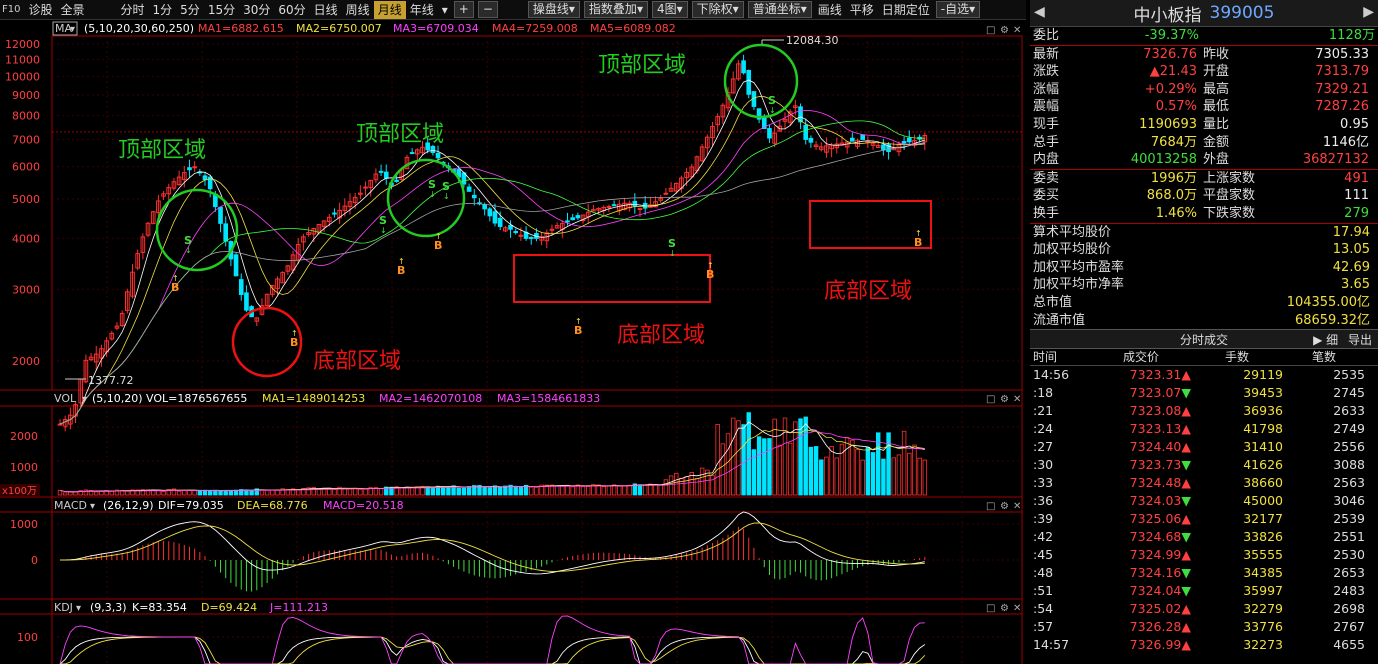 This screenshot has width=1378, height=664. I want to click on period-tab-intraday: 分时, so click(133, 10).